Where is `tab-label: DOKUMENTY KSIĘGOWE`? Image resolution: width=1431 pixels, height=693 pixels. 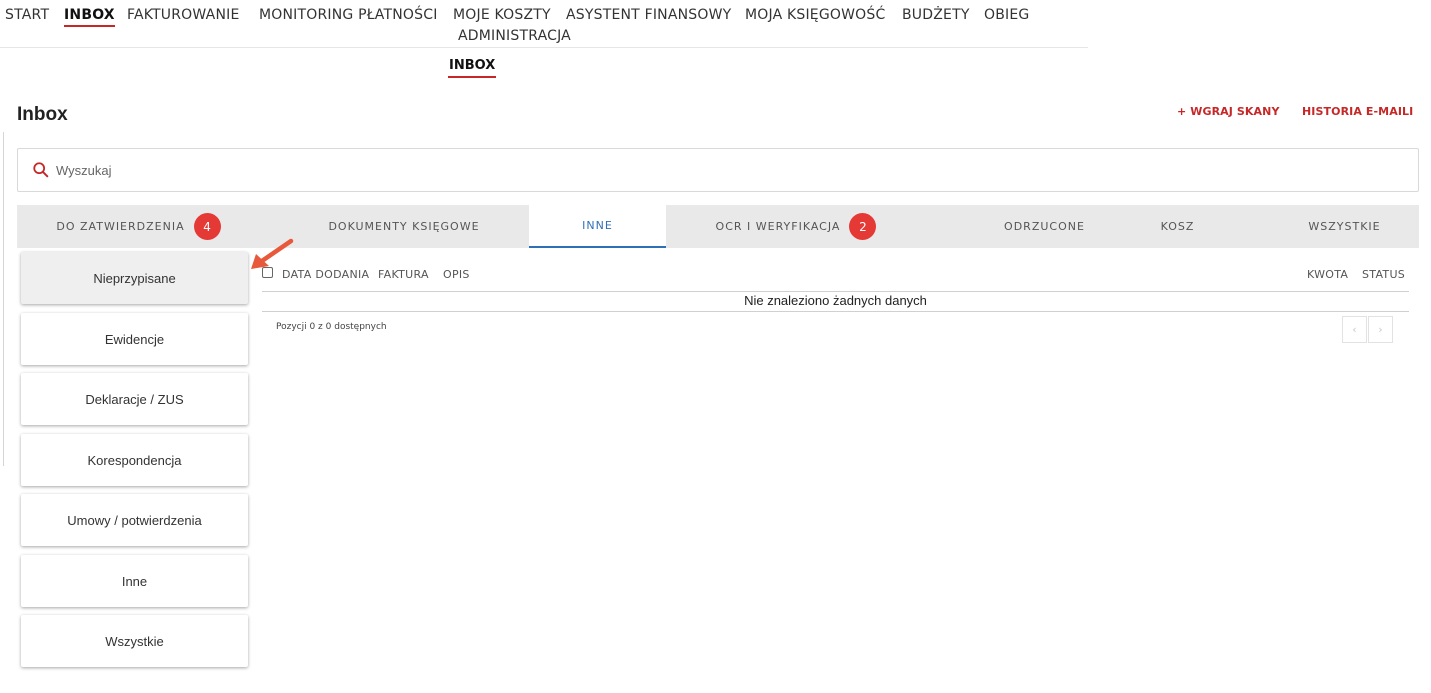 tab-label: DOKUMENTY KSIĘGOWE is located at coordinates (404, 226).